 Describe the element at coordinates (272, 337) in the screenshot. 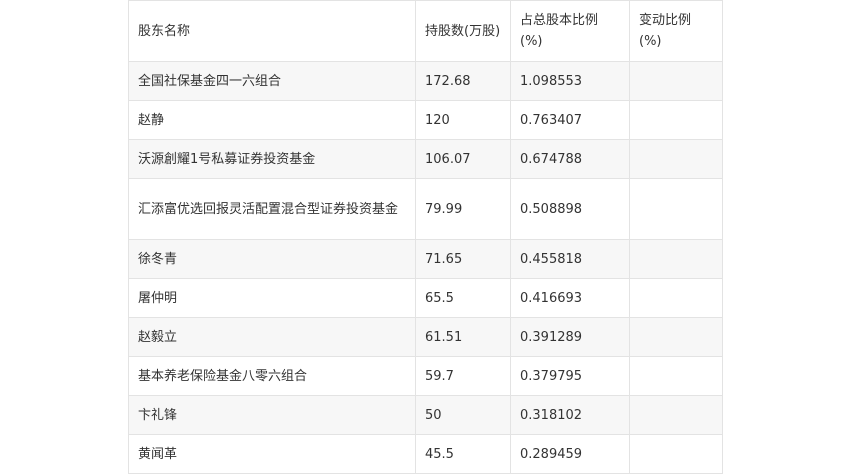

I see `cell-name: 赵毅立` at that location.